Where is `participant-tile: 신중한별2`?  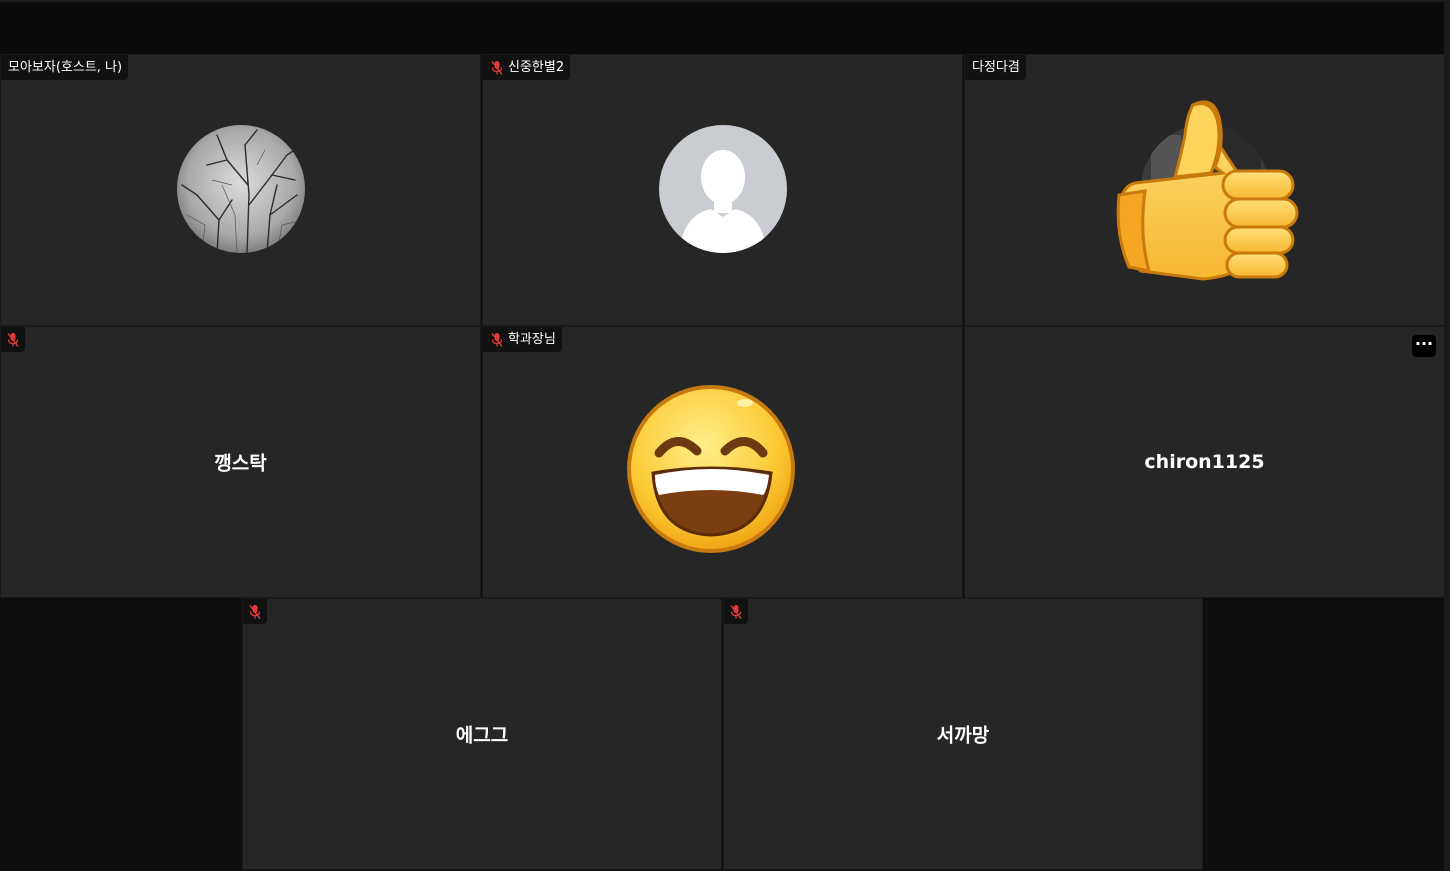 participant-tile: 신중한별2 is located at coordinates (722, 190).